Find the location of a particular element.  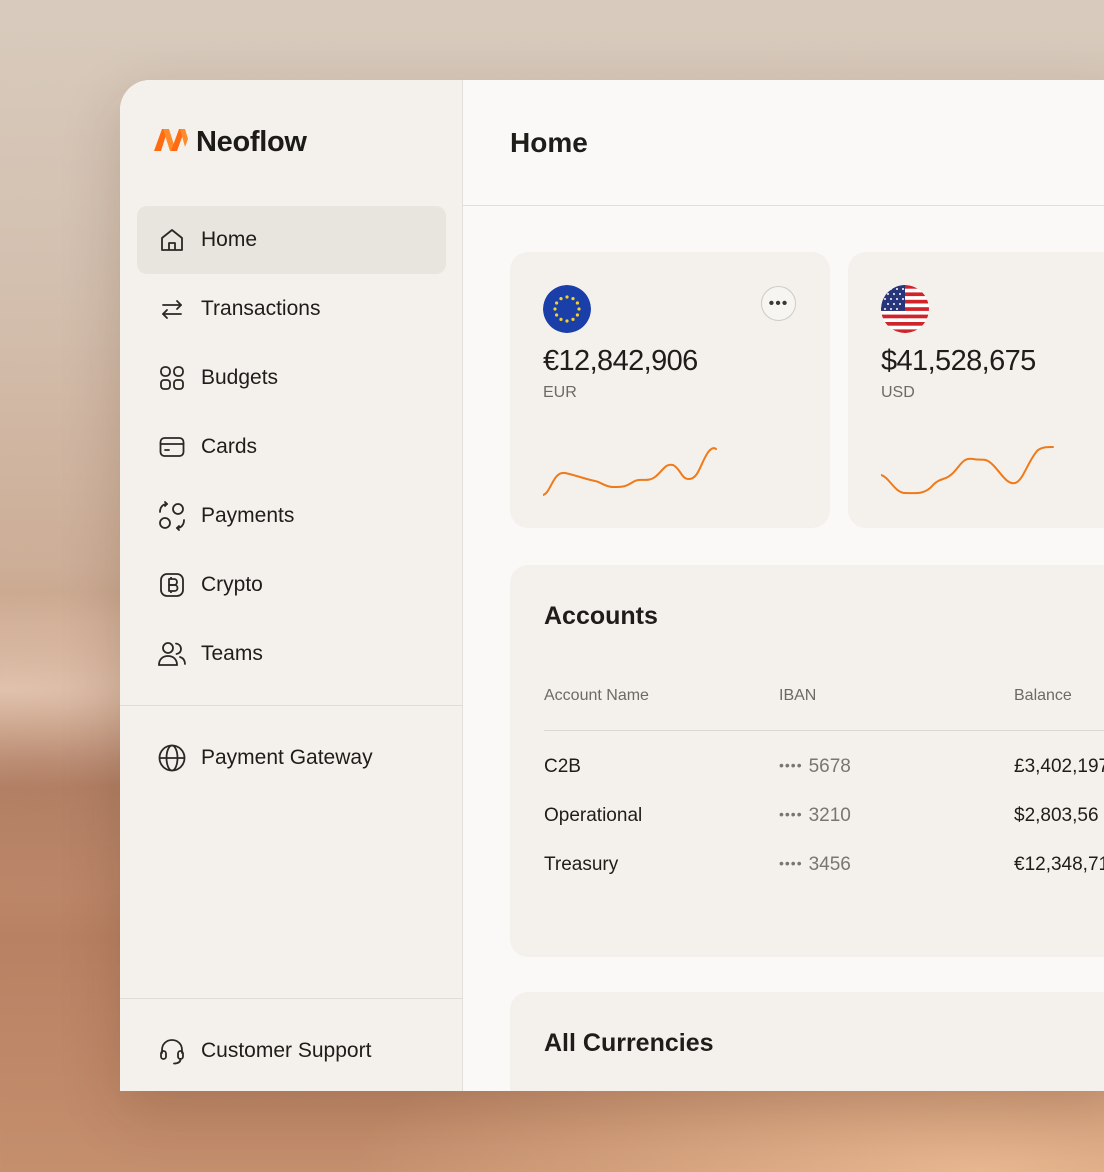

sidebar-secondary: Payment Gateway is located at coordinates (291, 758).